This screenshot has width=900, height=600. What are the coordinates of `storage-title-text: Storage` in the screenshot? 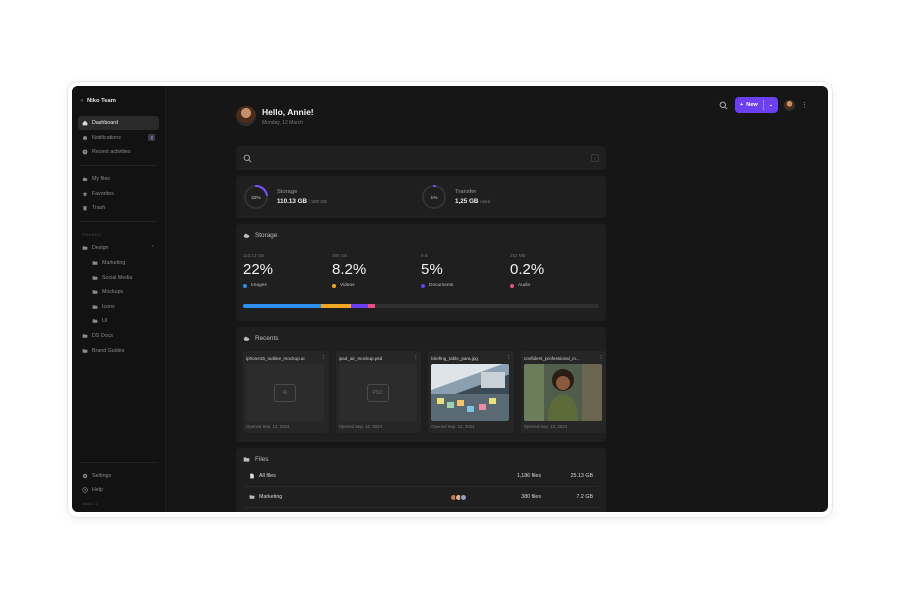 It's located at (266, 235).